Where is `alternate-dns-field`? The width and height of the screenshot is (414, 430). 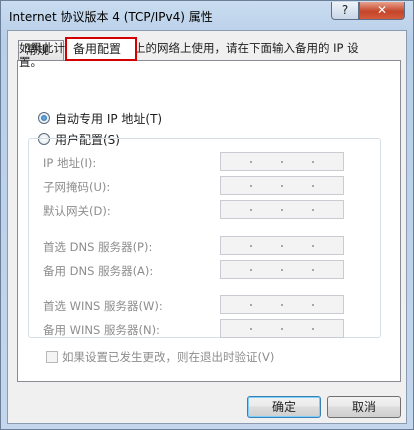 alternate-dns-field is located at coordinates (282, 269).